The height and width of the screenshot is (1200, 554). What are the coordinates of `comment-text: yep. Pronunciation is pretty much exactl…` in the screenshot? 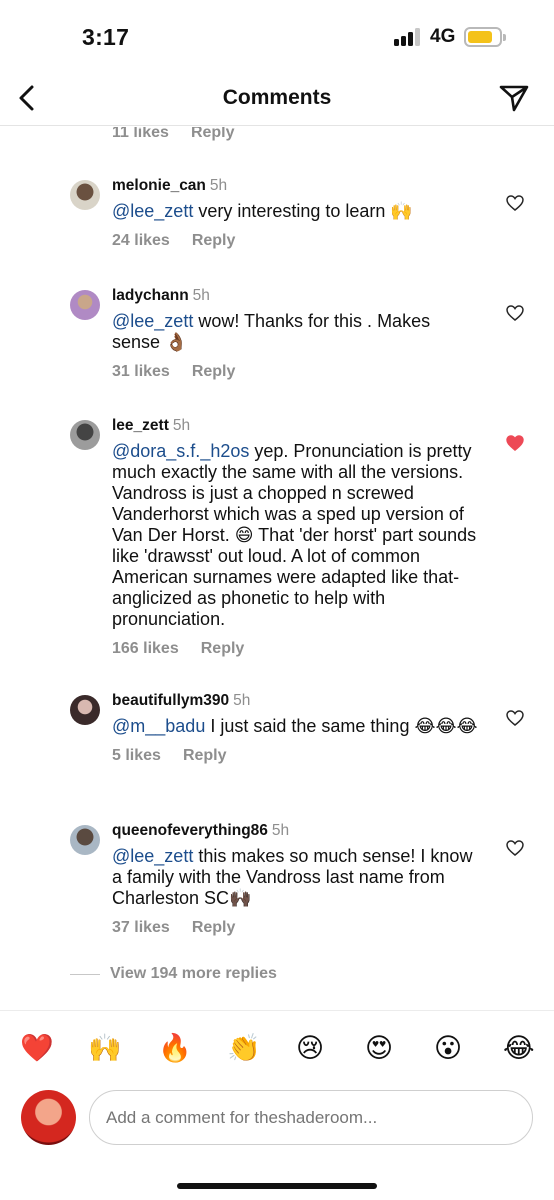 It's located at (294, 535).